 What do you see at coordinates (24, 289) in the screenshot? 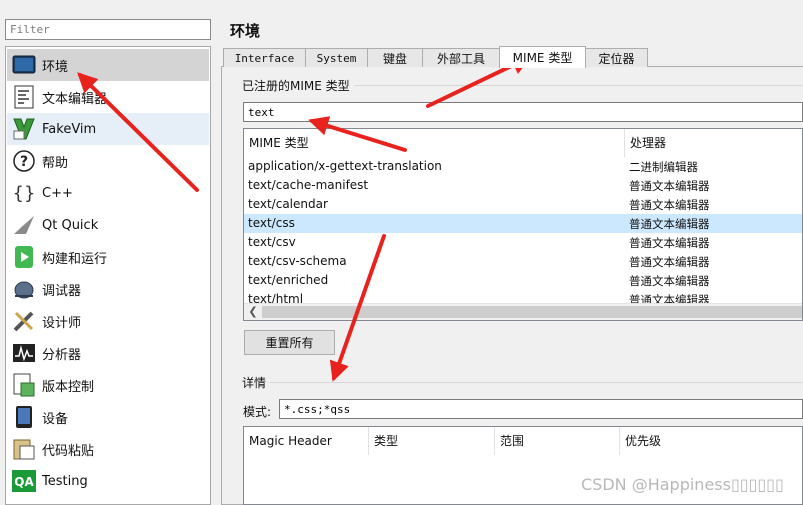
I see `debugger-icon` at bounding box center [24, 289].